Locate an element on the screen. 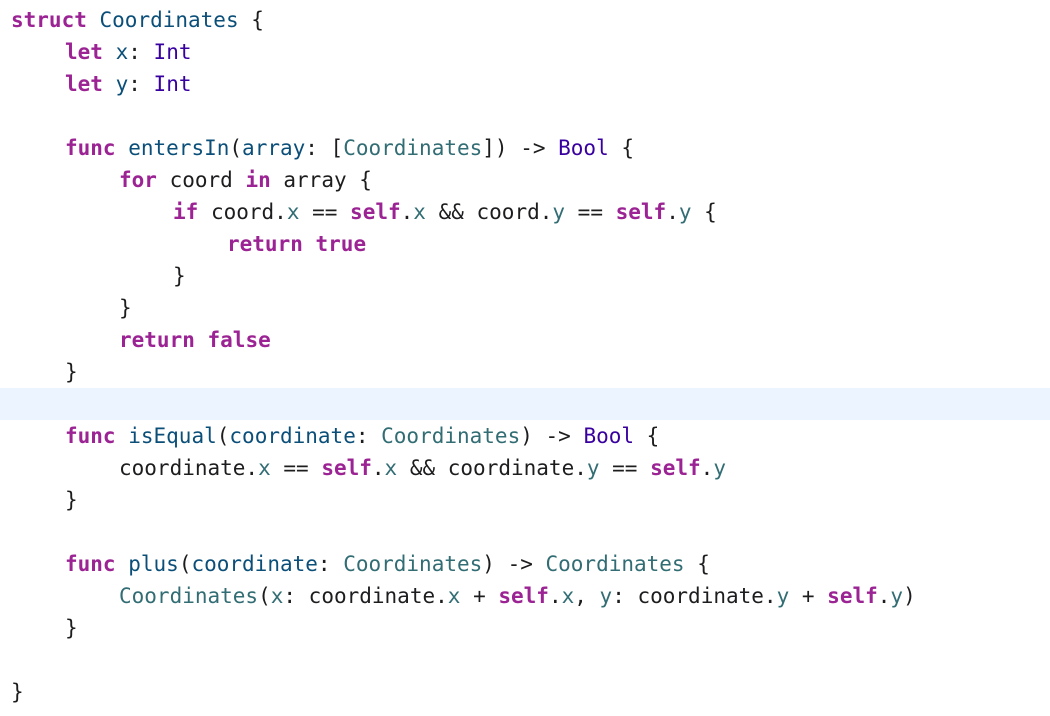 This screenshot has width=1050, height=716. declaration-token: coordinate is located at coordinates (292, 436).